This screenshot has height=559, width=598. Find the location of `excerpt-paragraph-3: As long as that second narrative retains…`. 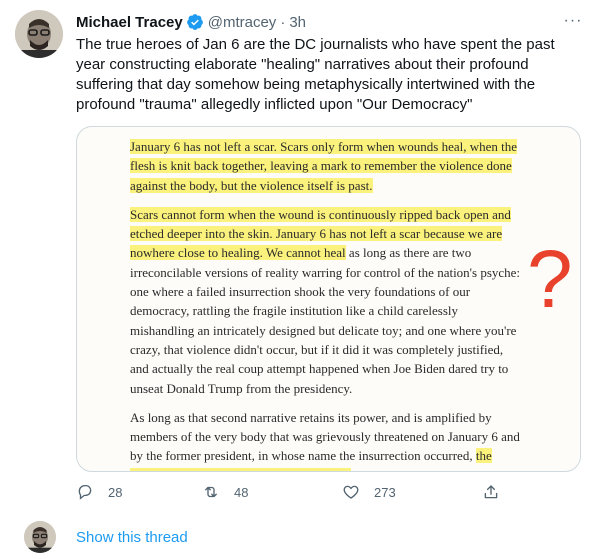

excerpt-paragraph-3: As long as that second narrative retains… is located at coordinates (326, 439).